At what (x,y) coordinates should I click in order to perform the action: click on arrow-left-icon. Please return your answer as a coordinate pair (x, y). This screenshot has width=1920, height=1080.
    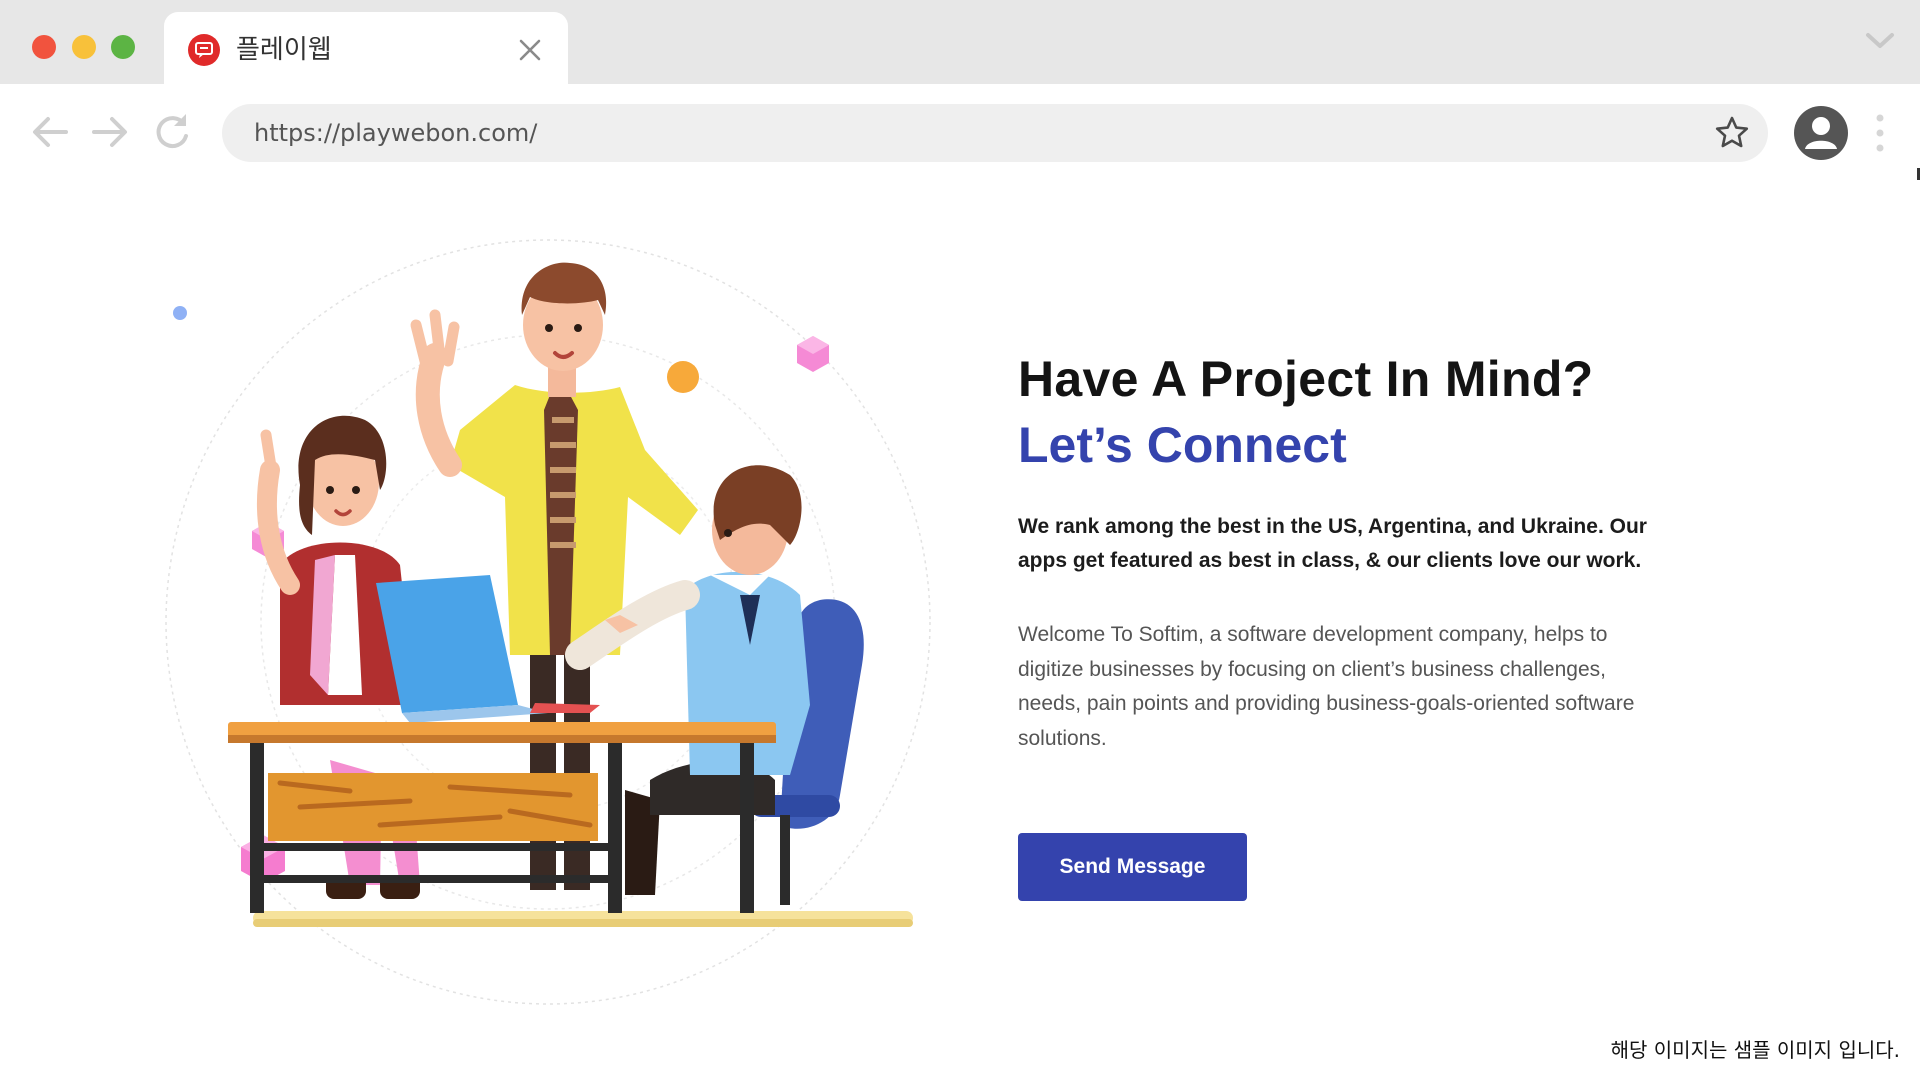
    Looking at the image, I should click on (50, 132).